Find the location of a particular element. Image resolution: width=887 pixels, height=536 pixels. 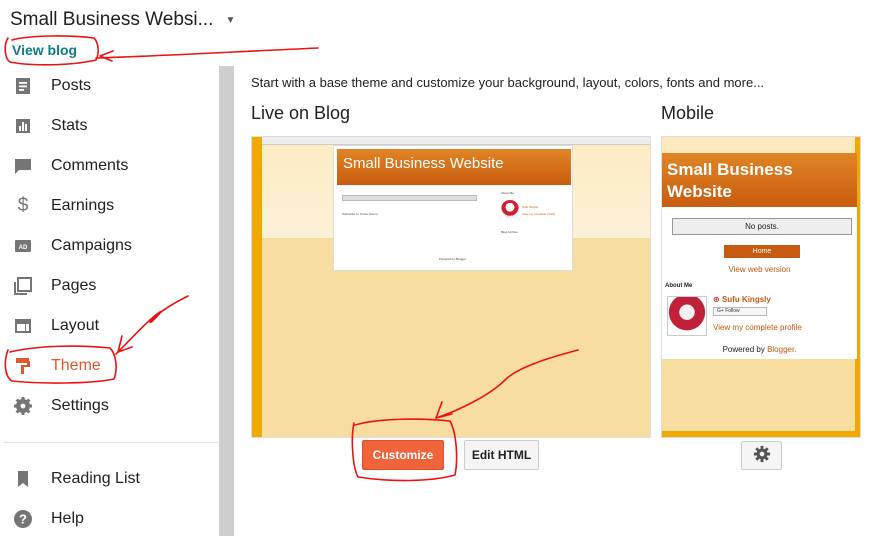

customize-button: Customize is located at coordinates (403, 455).